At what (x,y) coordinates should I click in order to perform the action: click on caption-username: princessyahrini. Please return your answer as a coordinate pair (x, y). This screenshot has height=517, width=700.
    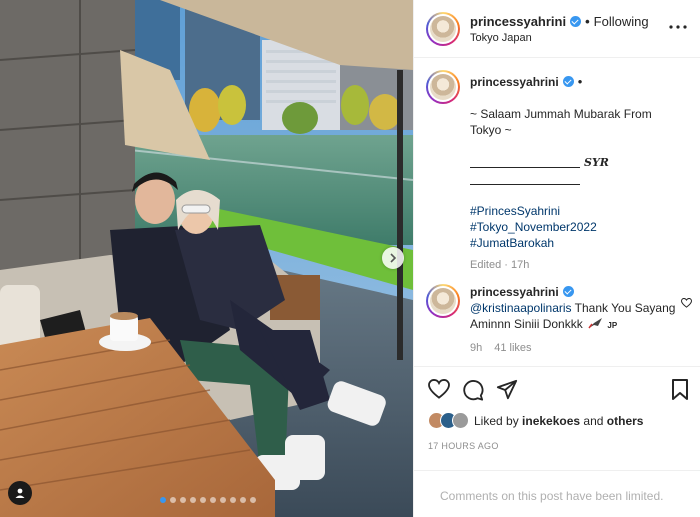
    Looking at the image, I should click on (514, 82).